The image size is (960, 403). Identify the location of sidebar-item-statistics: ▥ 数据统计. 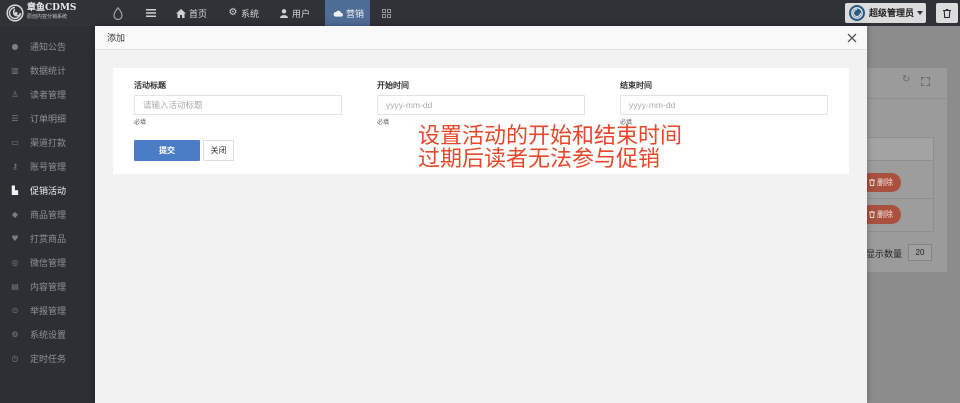
(47, 71).